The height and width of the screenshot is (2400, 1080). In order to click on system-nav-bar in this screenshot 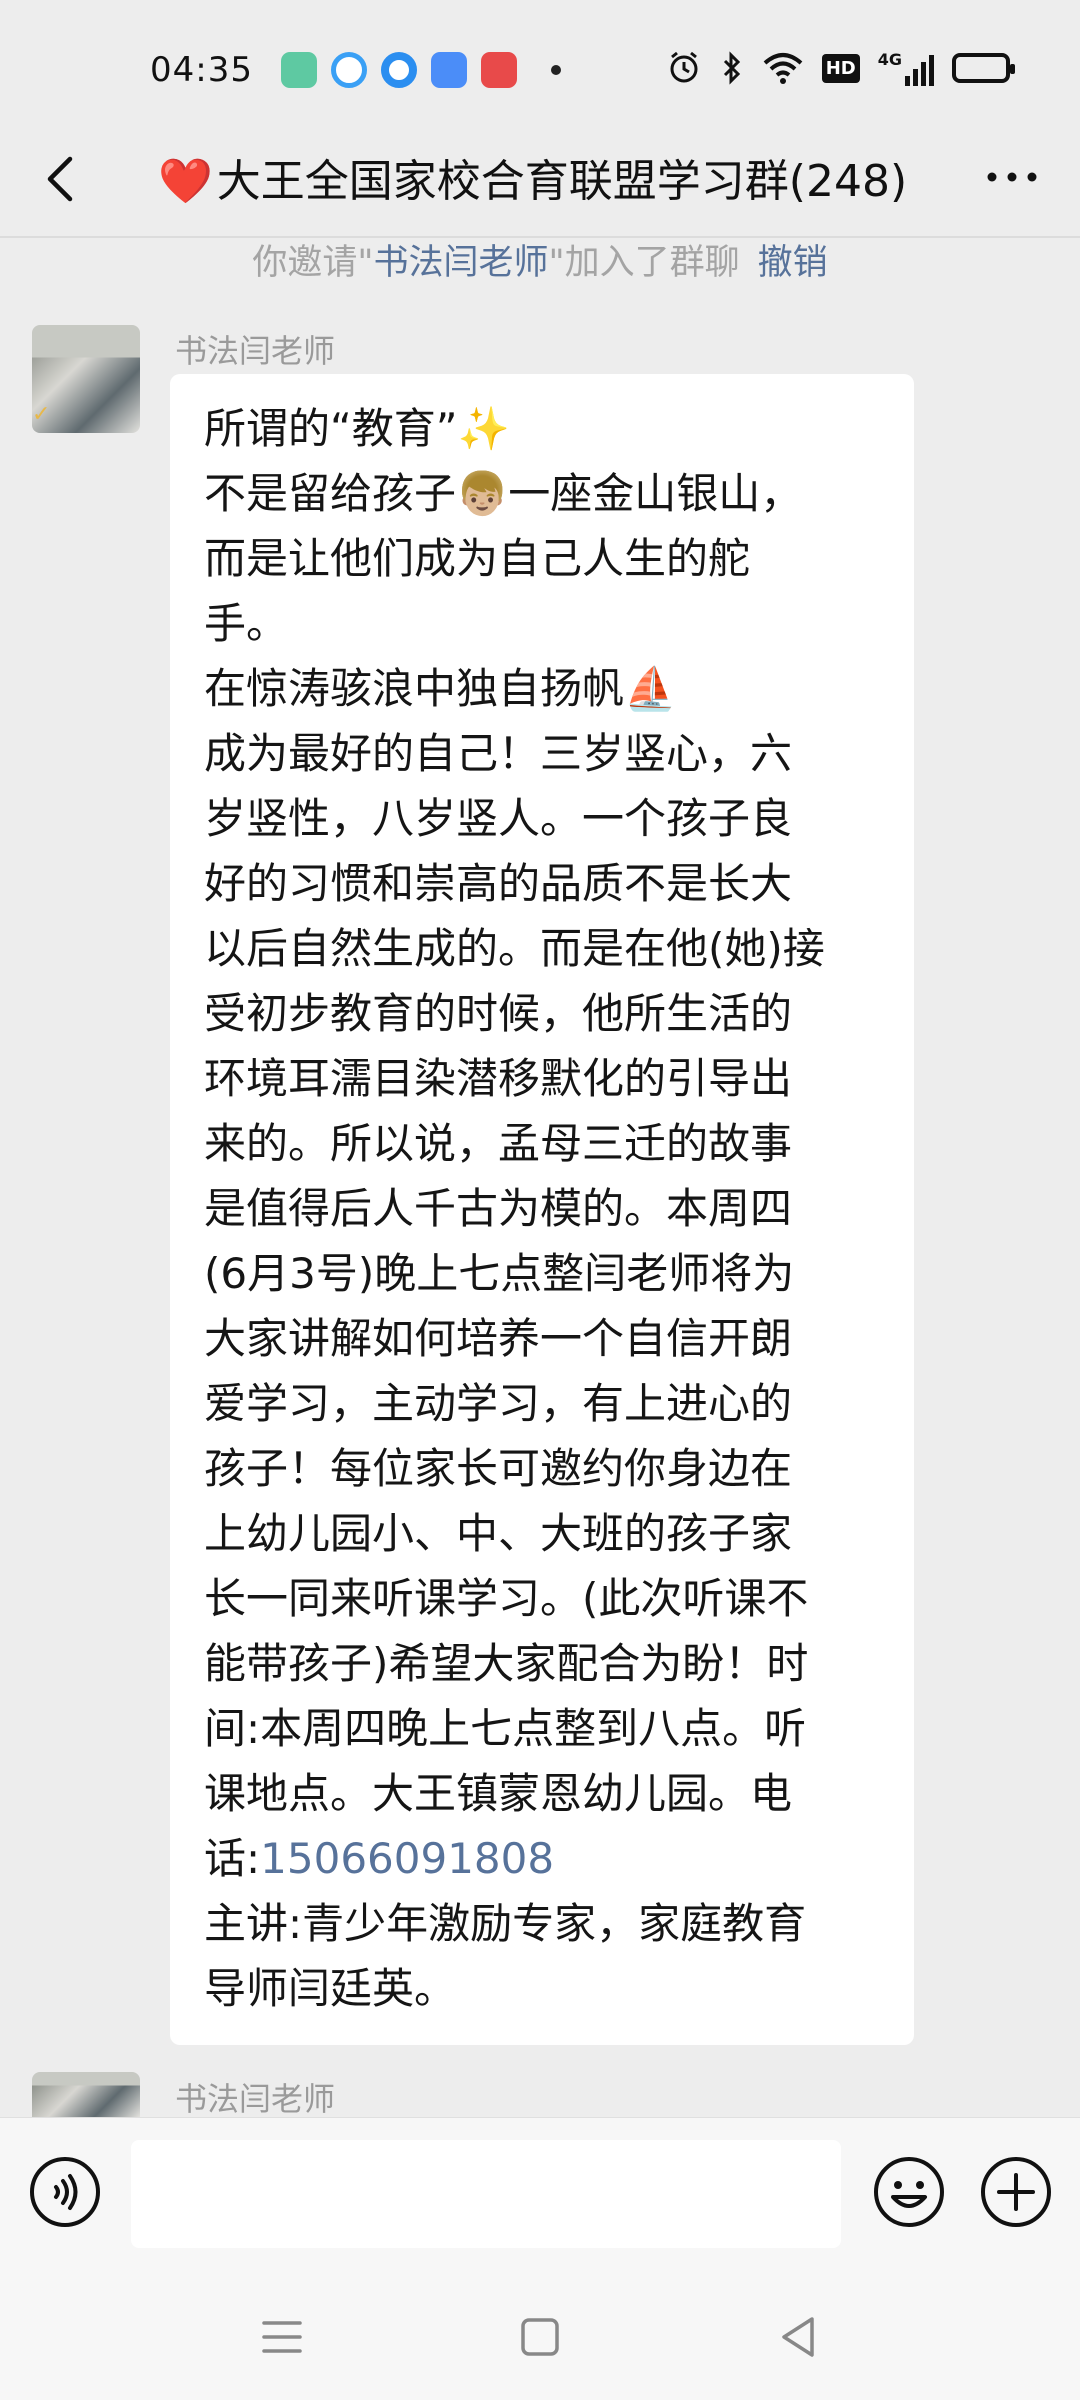, I will do `click(540, 2338)`.